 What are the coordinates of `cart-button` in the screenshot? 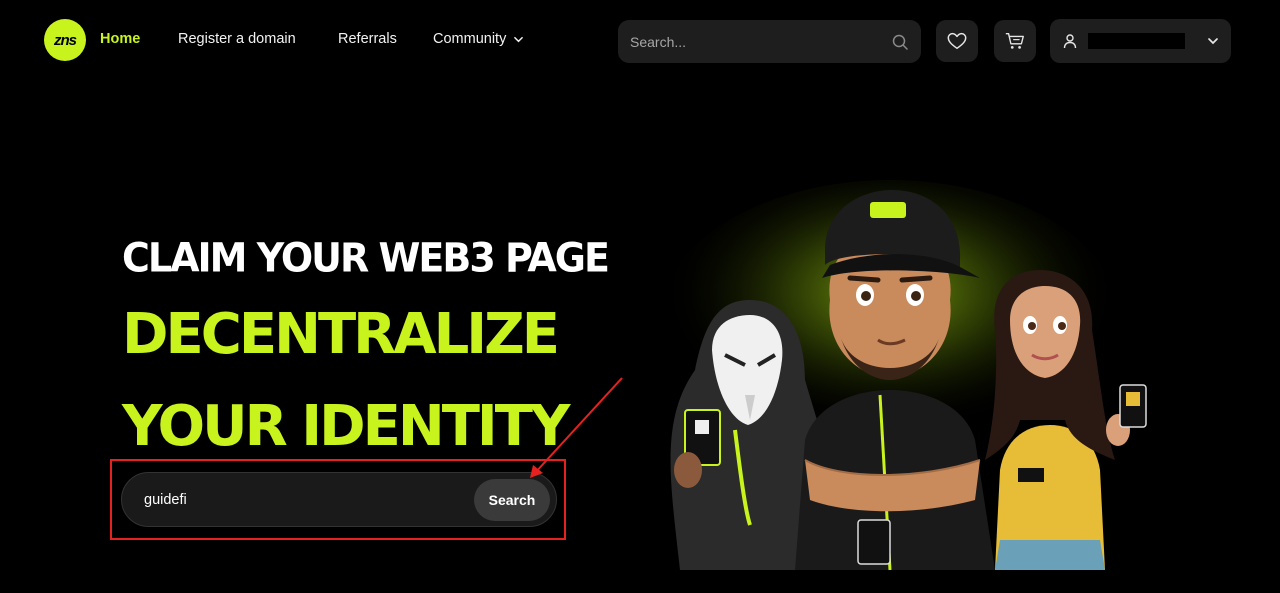 It's located at (1015, 41).